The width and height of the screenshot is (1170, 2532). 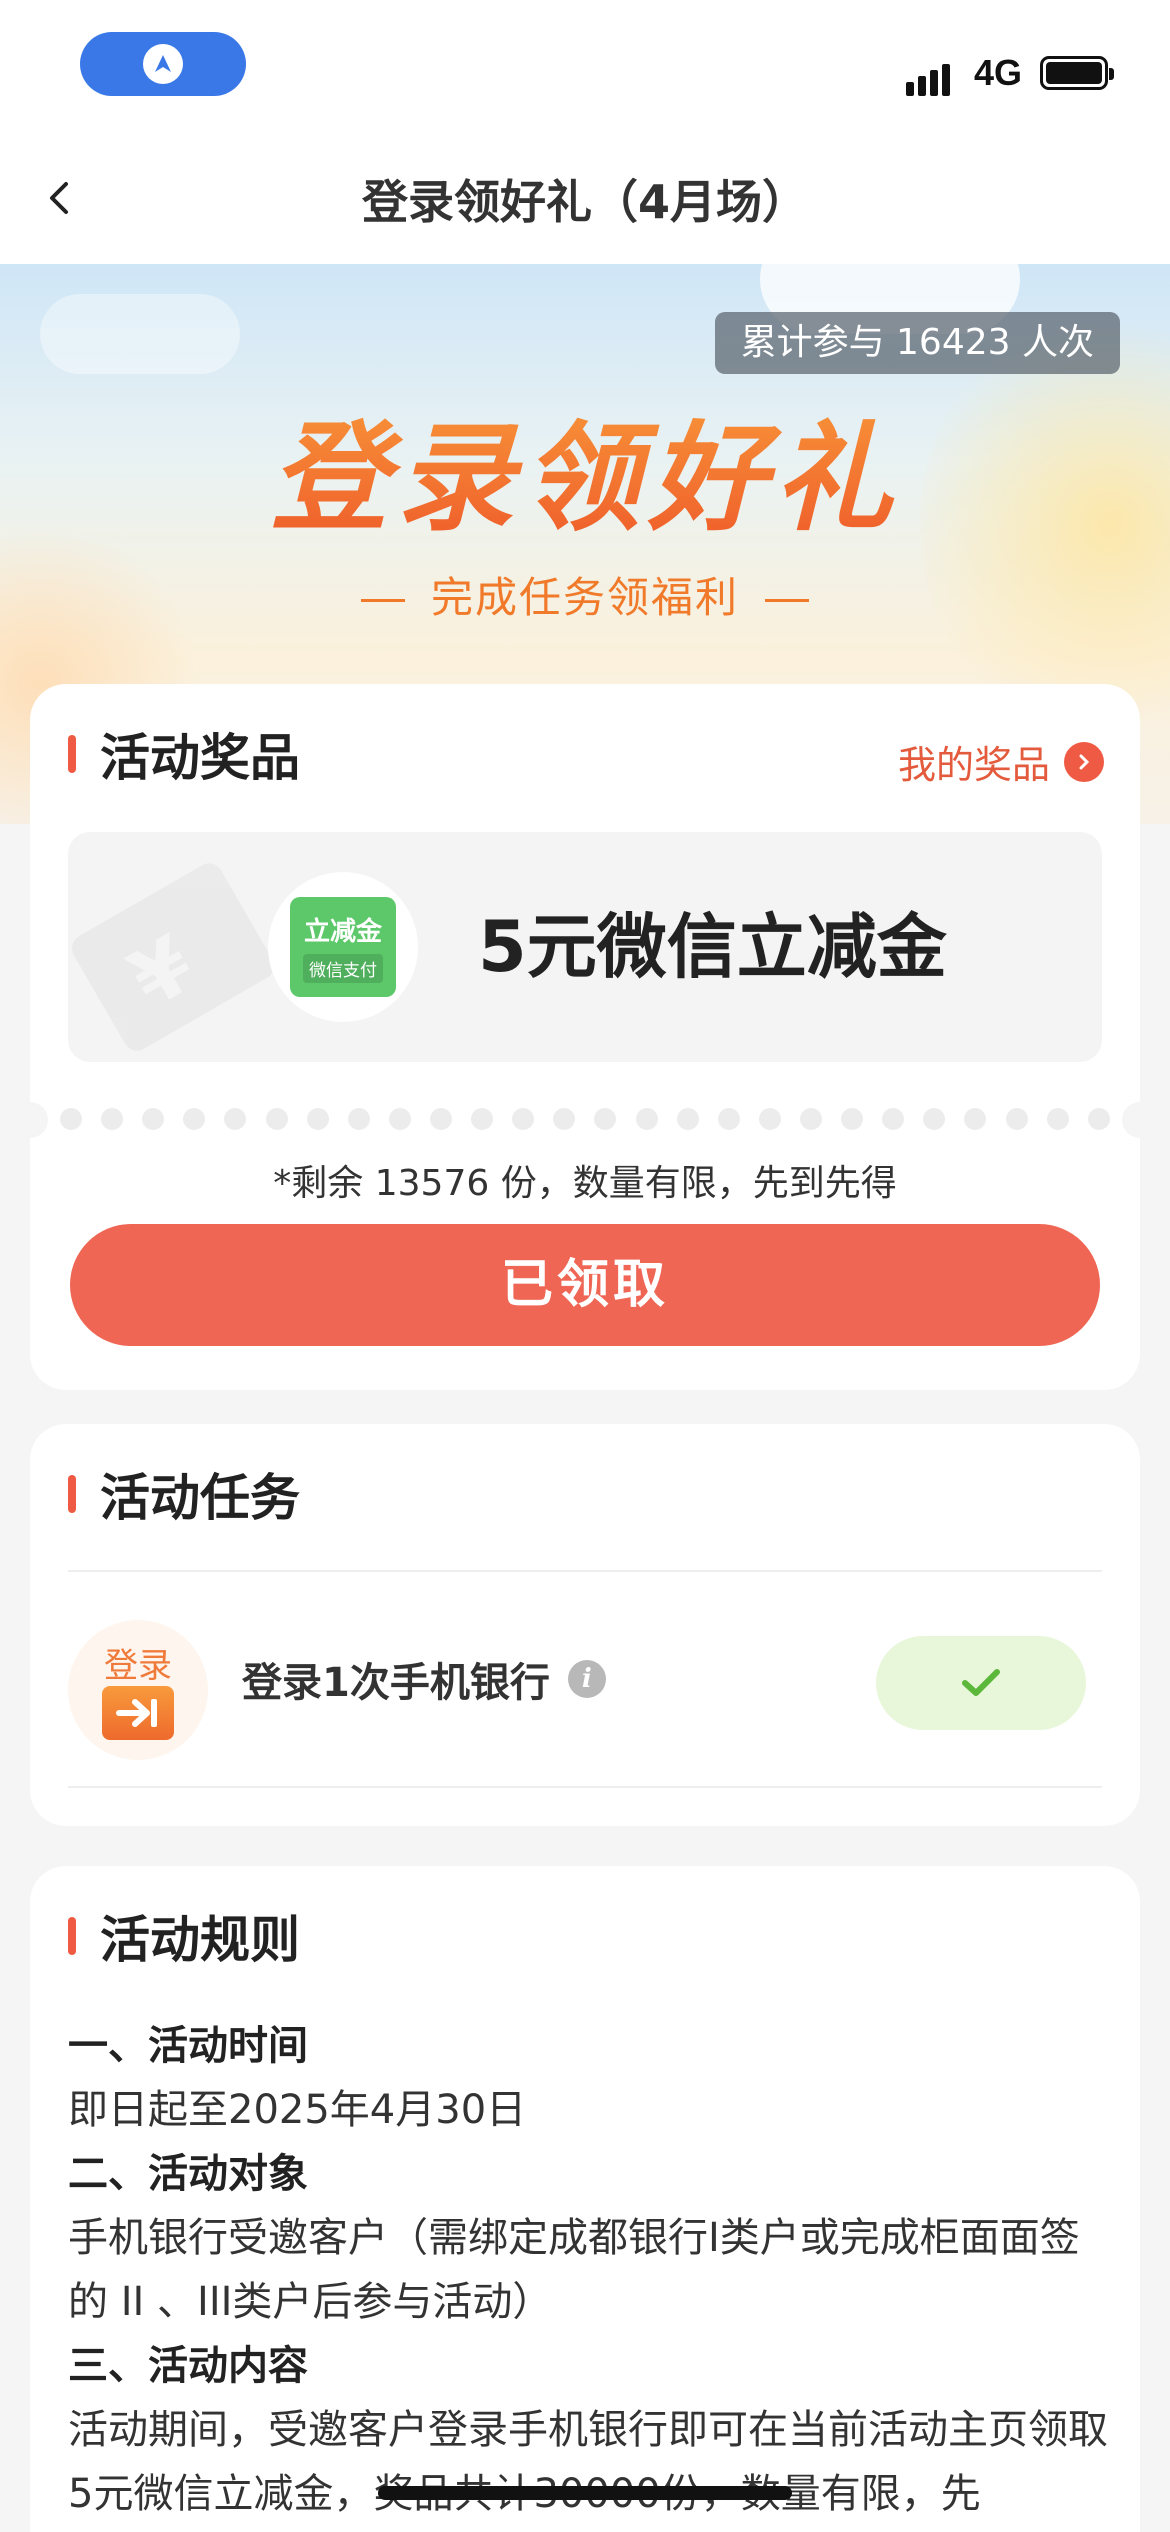 I want to click on status-bar: 4G, so click(x=585, y=70).